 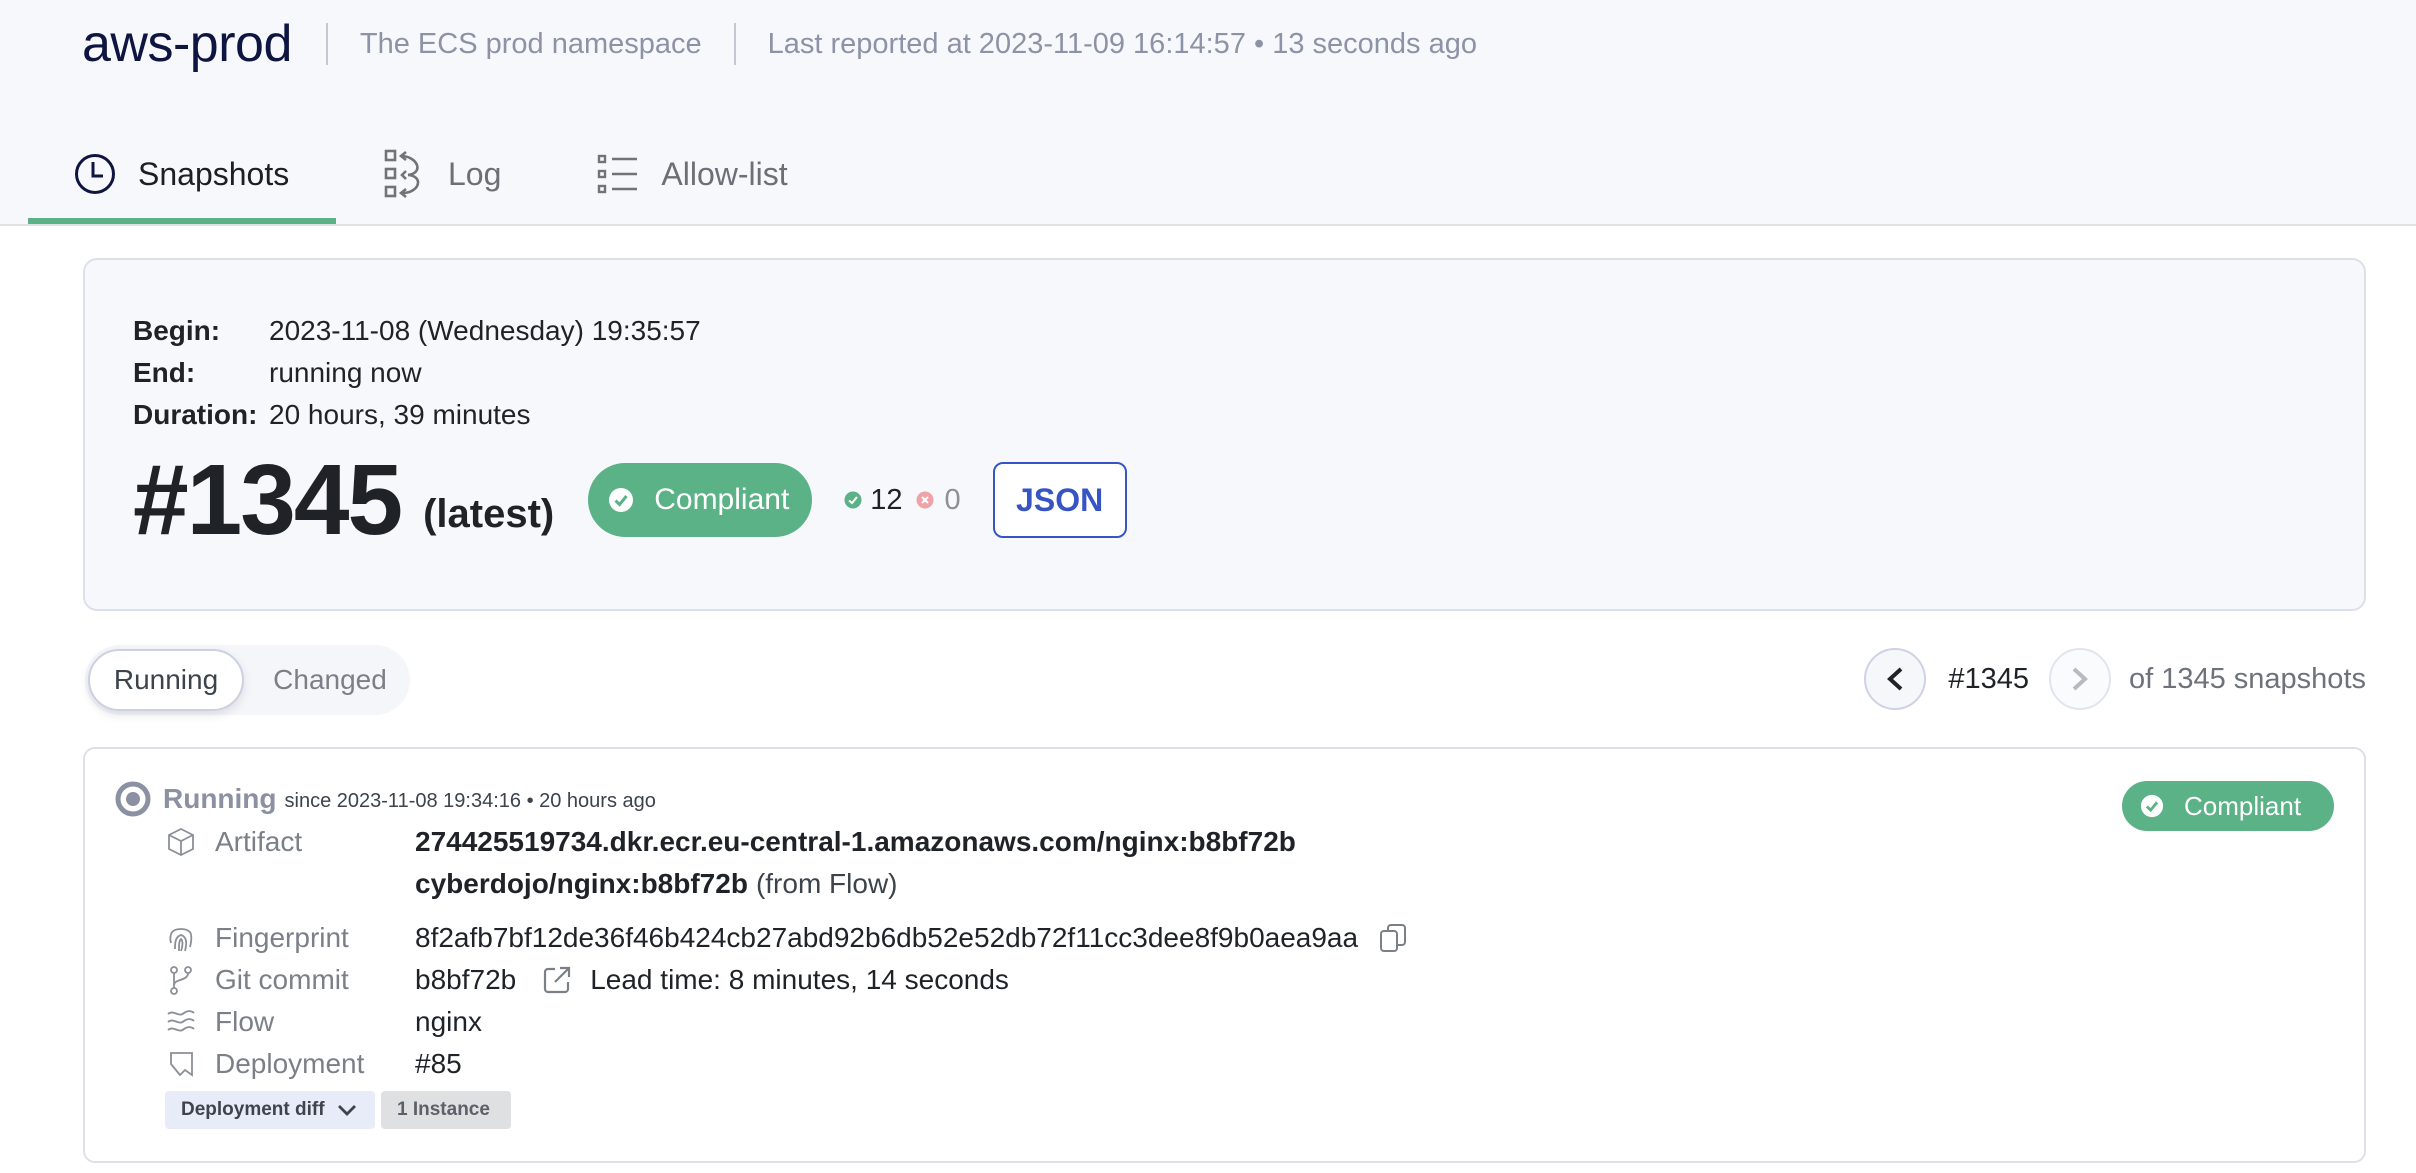 What do you see at coordinates (475, 173) in the screenshot?
I see `tab-label: Log` at bounding box center [475, 173].